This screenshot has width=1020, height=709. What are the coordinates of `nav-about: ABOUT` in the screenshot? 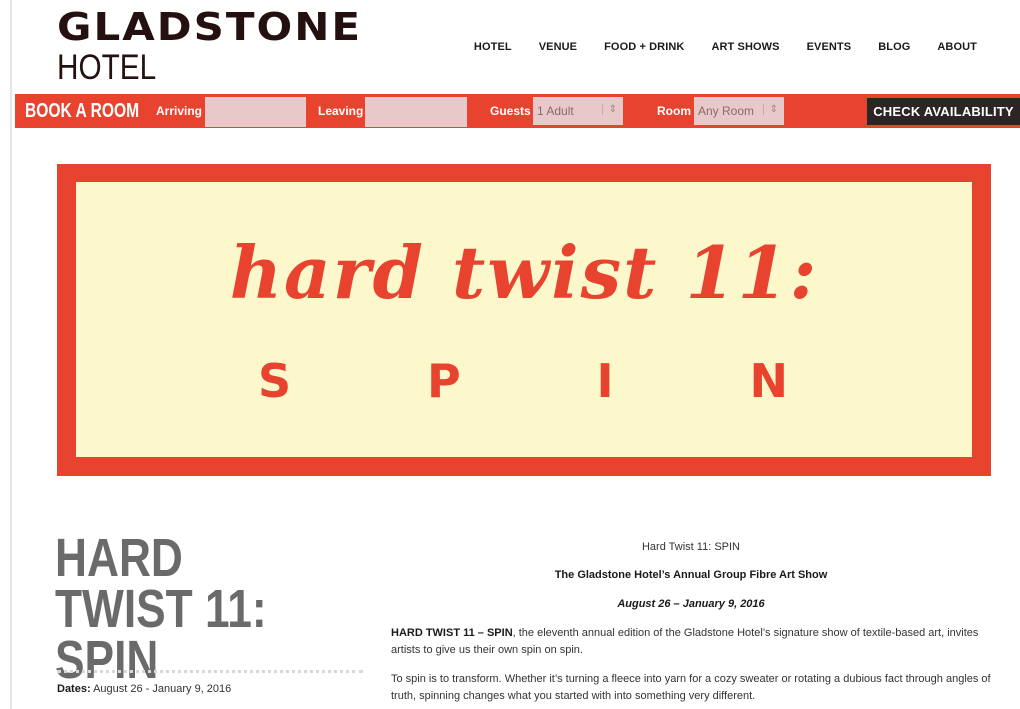 It's located at (957, 47).